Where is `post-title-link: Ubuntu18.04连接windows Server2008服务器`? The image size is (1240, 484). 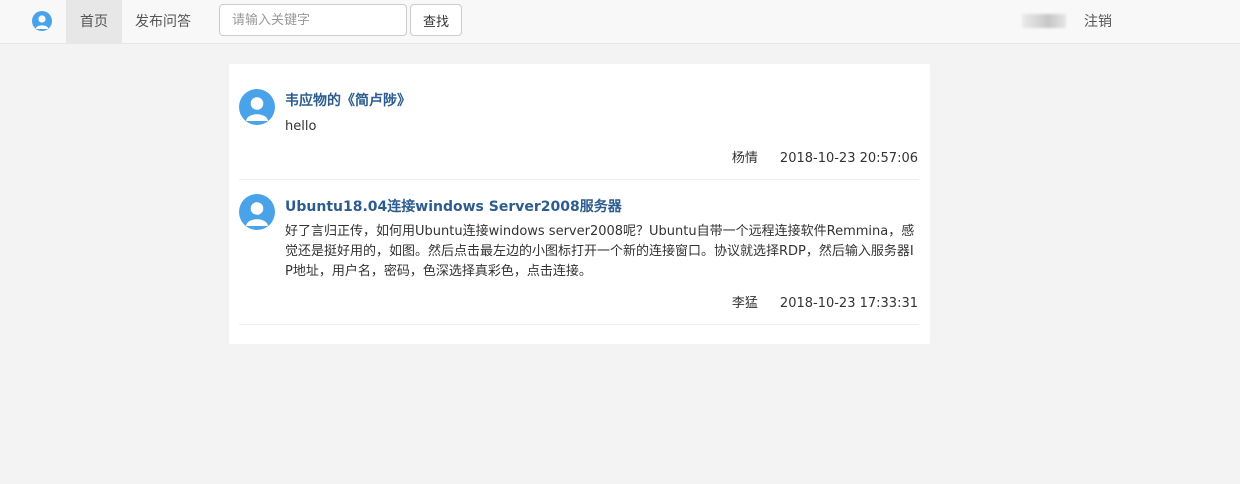 post-title-link: Ubuntu18.04连接windows Server2008服务器 is located at coordinates (453, 206).